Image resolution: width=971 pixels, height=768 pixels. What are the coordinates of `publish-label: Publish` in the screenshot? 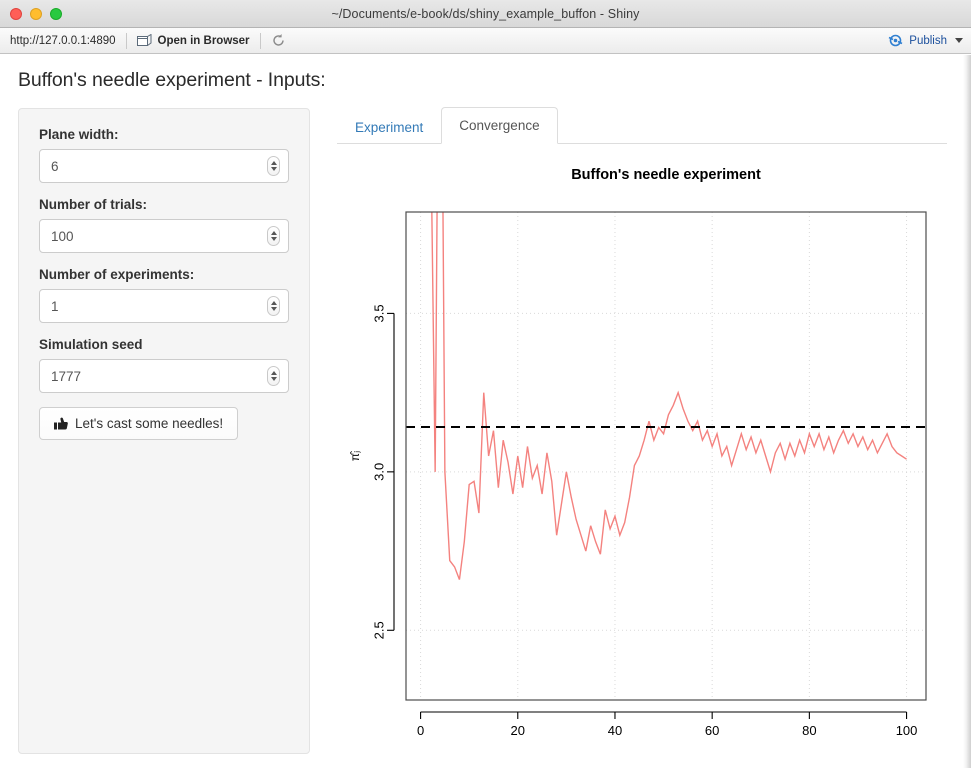 It's located at (928, 40).